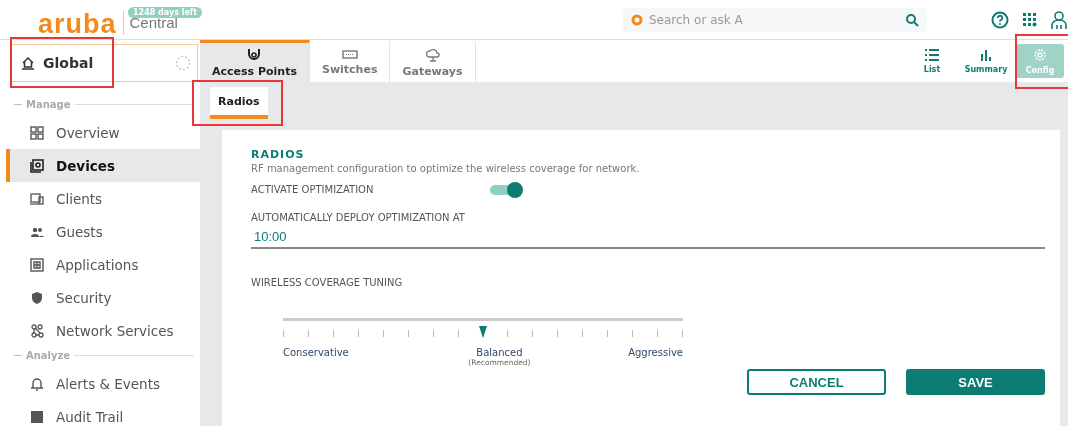 This screenshot has height=426, width=1068. Describe the element at coordinates (37, 297) in the screenshot. I see `shield-icon` at that location.